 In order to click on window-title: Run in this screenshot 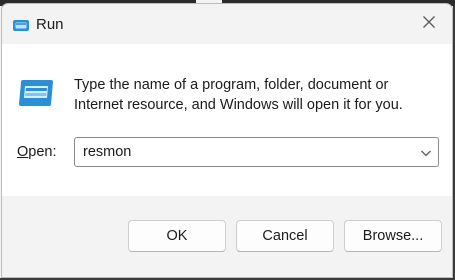, I will do `click(50, 24)`.